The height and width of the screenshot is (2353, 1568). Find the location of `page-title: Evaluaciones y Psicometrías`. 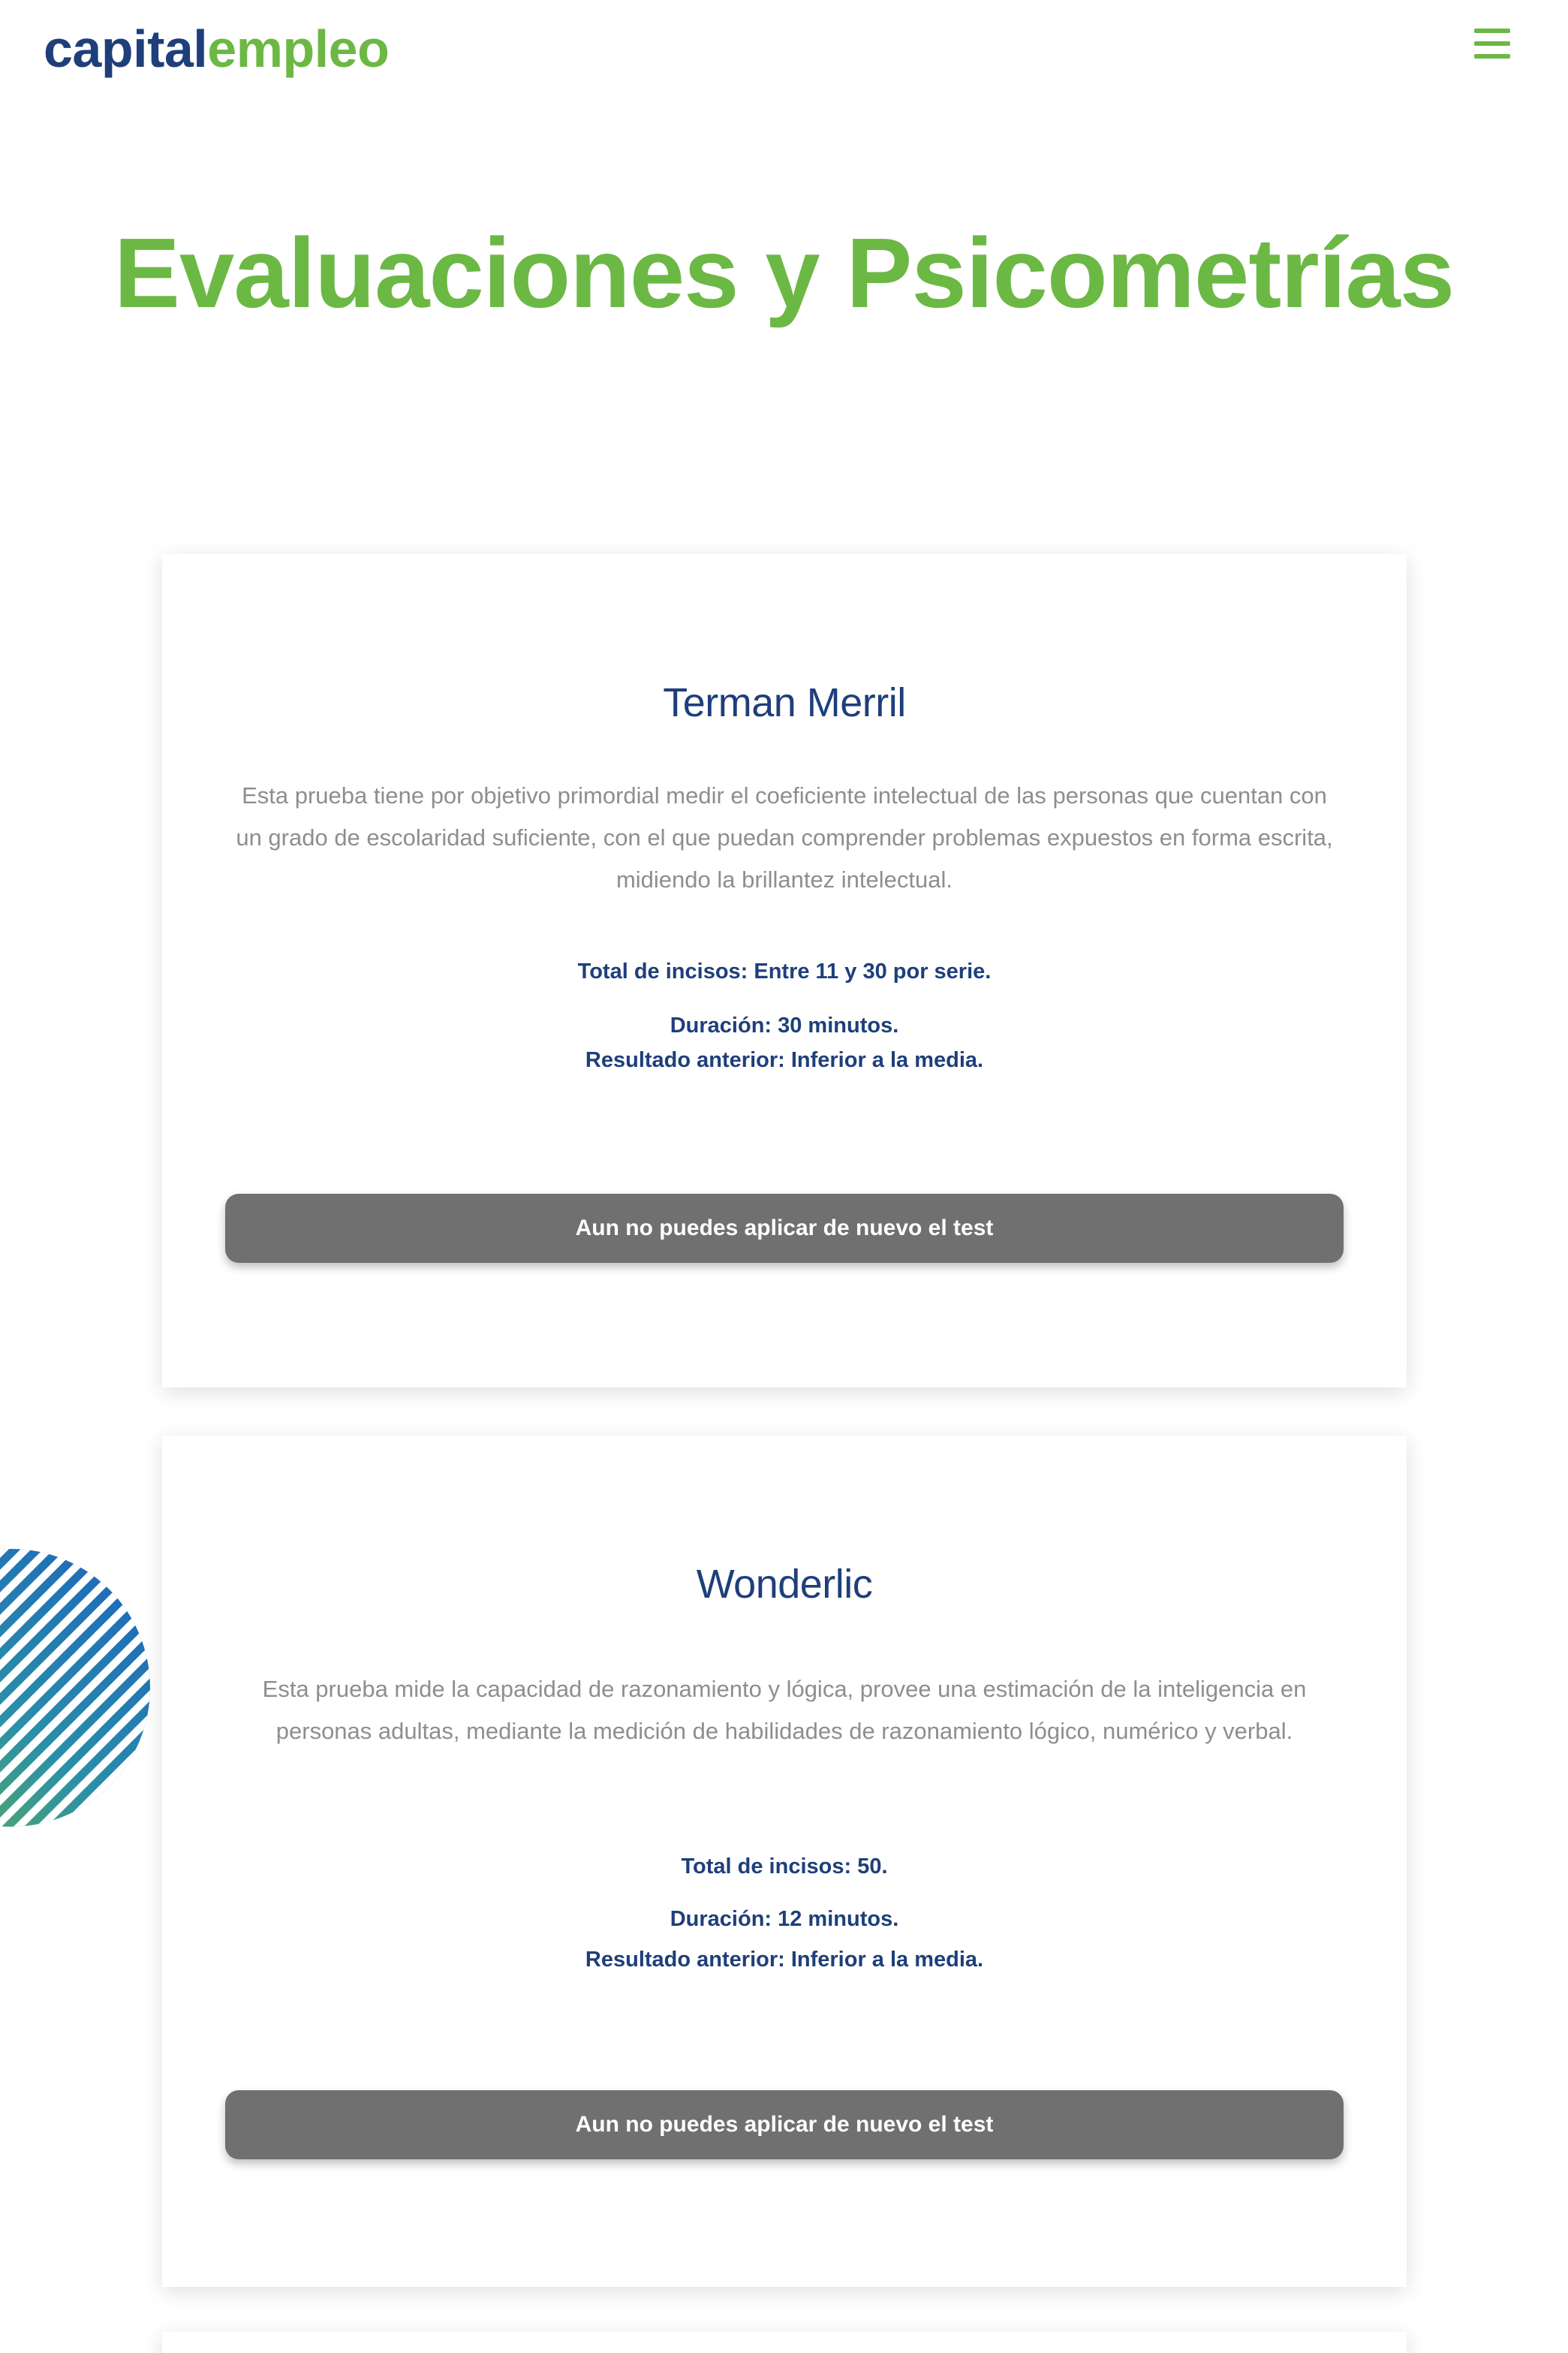

page-title: Evaluaciones y Psicometrías is located at coordinates (784, 273).